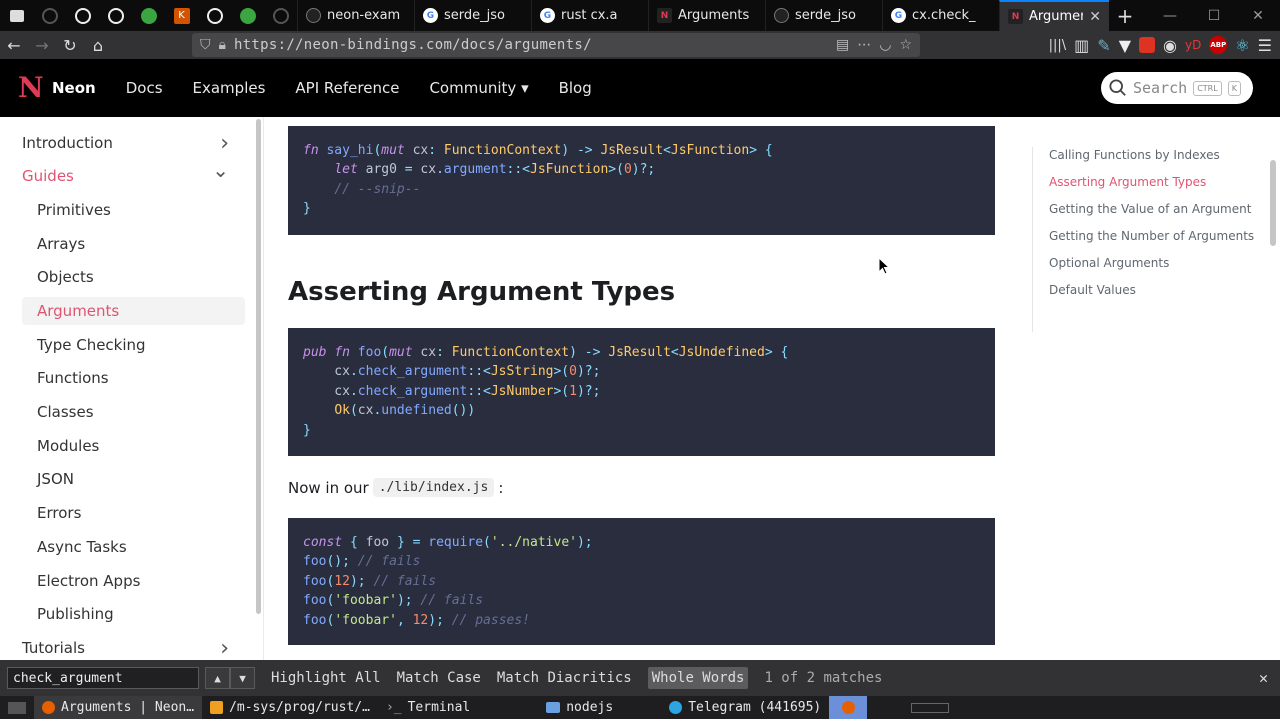 This screenshot has height=719, width=1280. I want to click on pinned-tab-github, so click(49, 15).